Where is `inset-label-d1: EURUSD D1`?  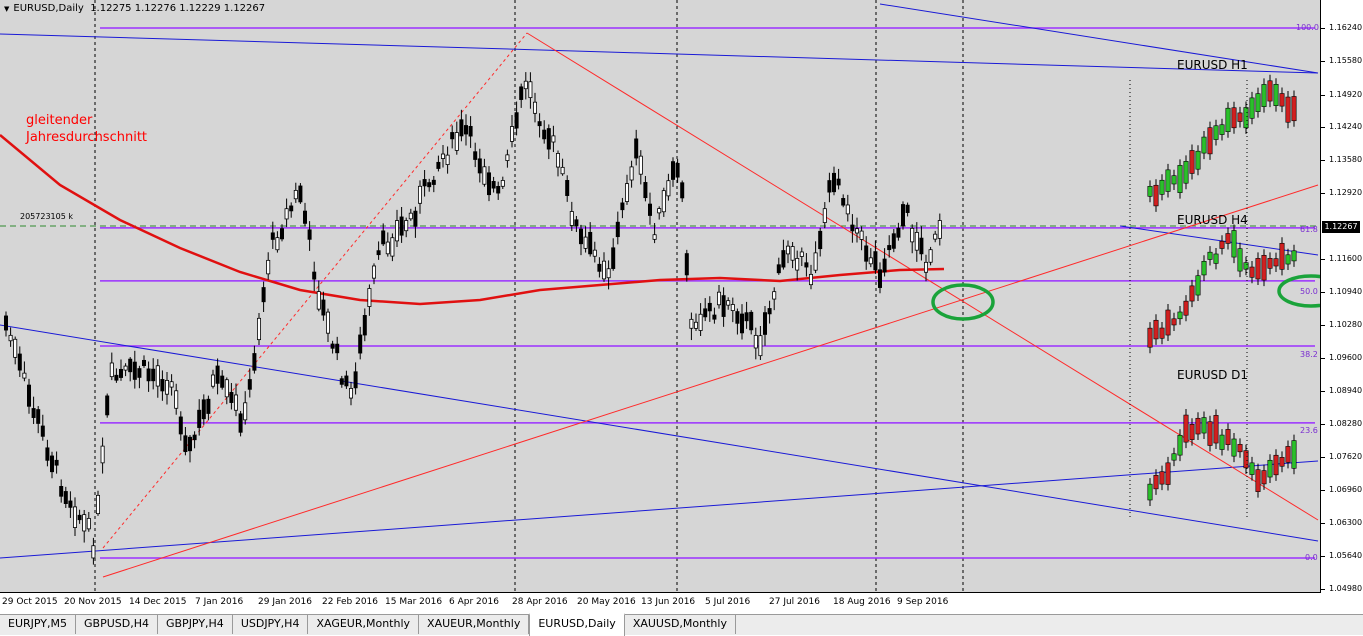 inset-label-d1: EURUSD D1 is located at coordinates (1213, 375).